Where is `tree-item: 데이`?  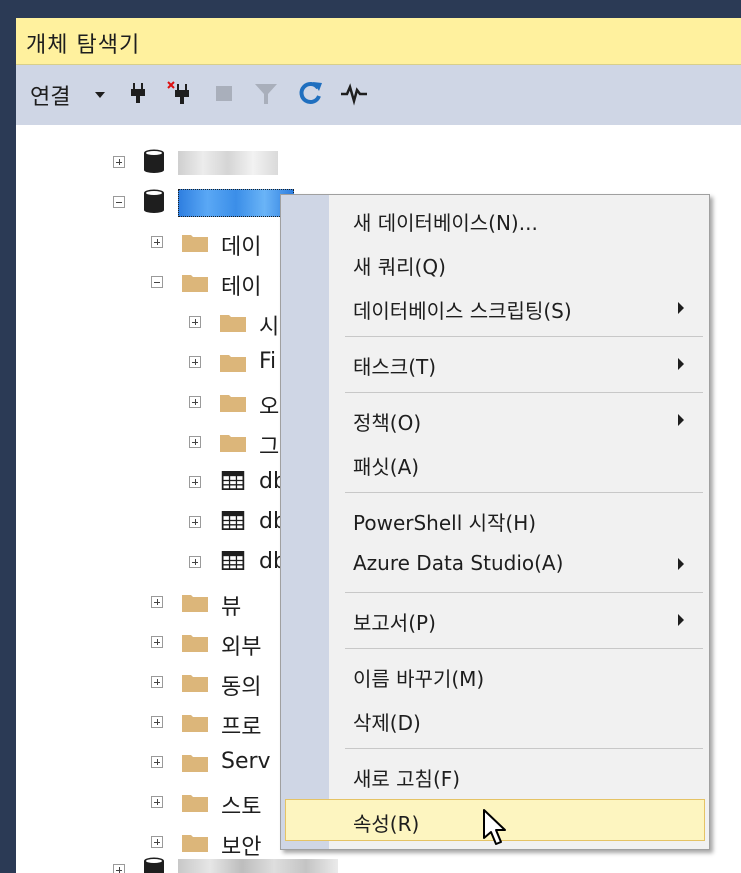
tree-item: 데이 is located at coordinates (161, 243).